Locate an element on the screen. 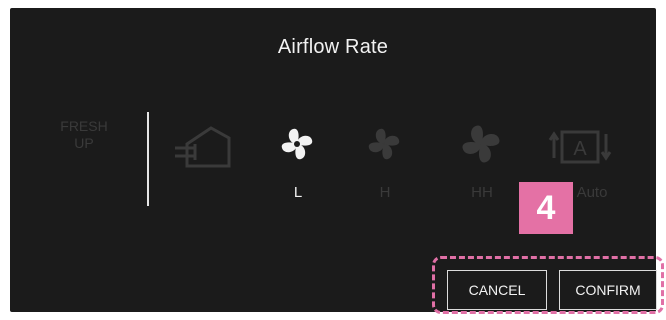 This screenshot has height=320, width=666. option-label-low: L is located at coordinates (298, 192).